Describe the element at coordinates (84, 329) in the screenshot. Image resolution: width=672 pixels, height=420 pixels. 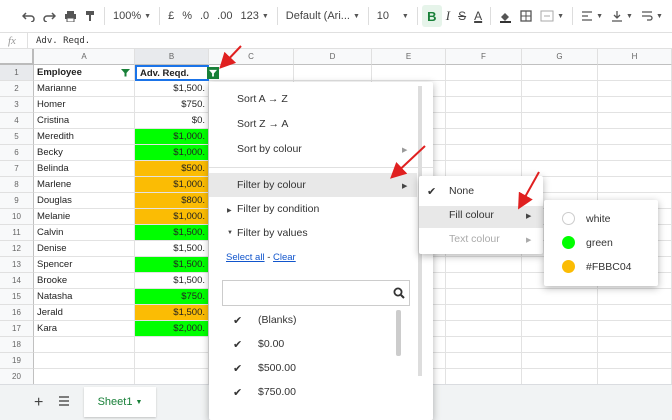
I see `cell-employee: Kara` at that location.